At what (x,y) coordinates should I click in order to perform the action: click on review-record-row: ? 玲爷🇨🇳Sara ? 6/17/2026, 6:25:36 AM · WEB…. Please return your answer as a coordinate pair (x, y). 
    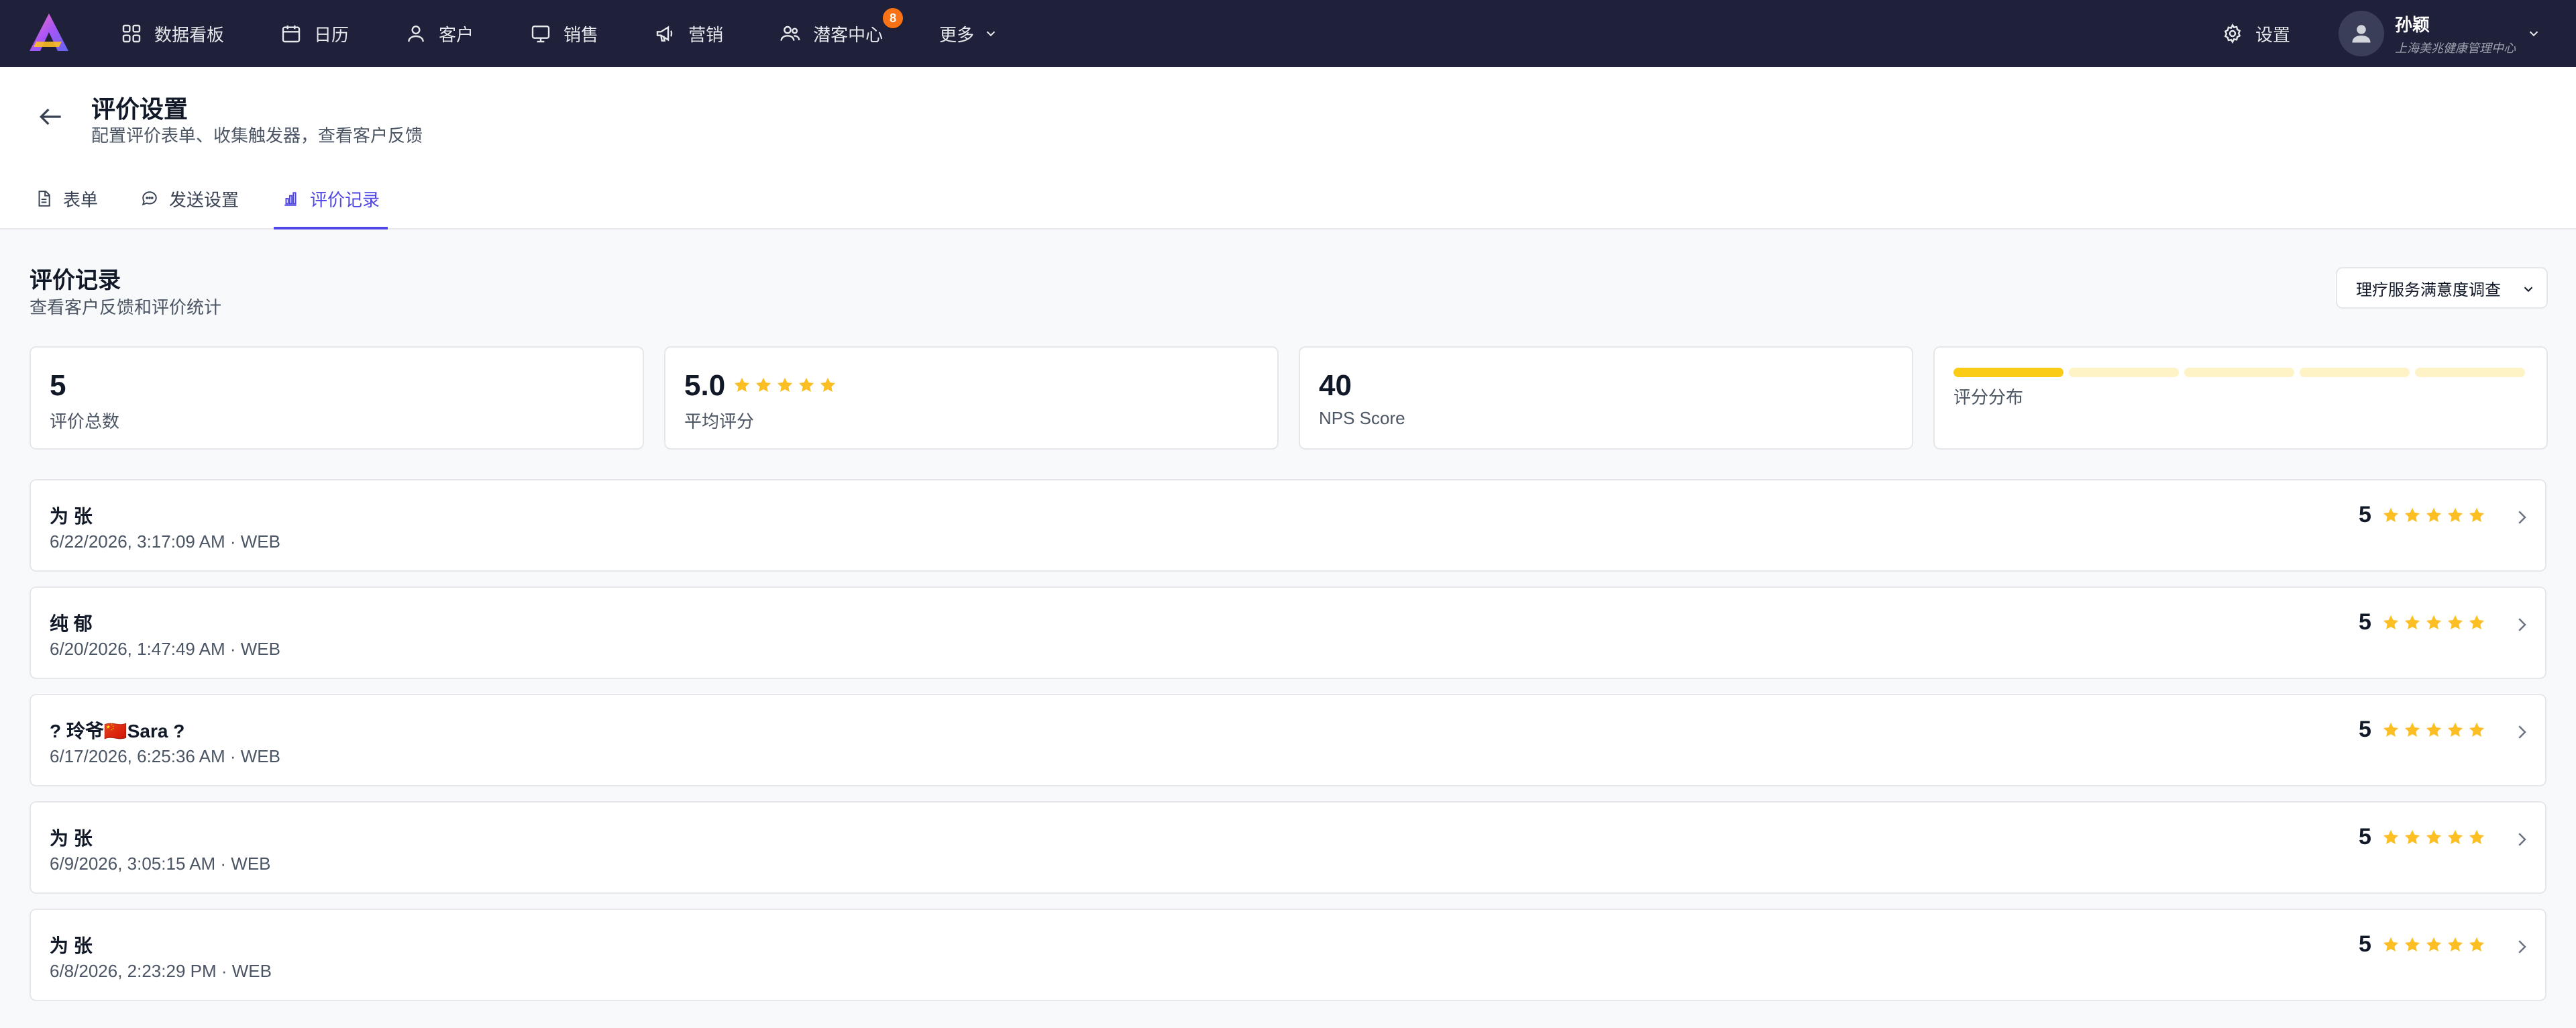
    Looking at the image, I should click on (1288, 740).